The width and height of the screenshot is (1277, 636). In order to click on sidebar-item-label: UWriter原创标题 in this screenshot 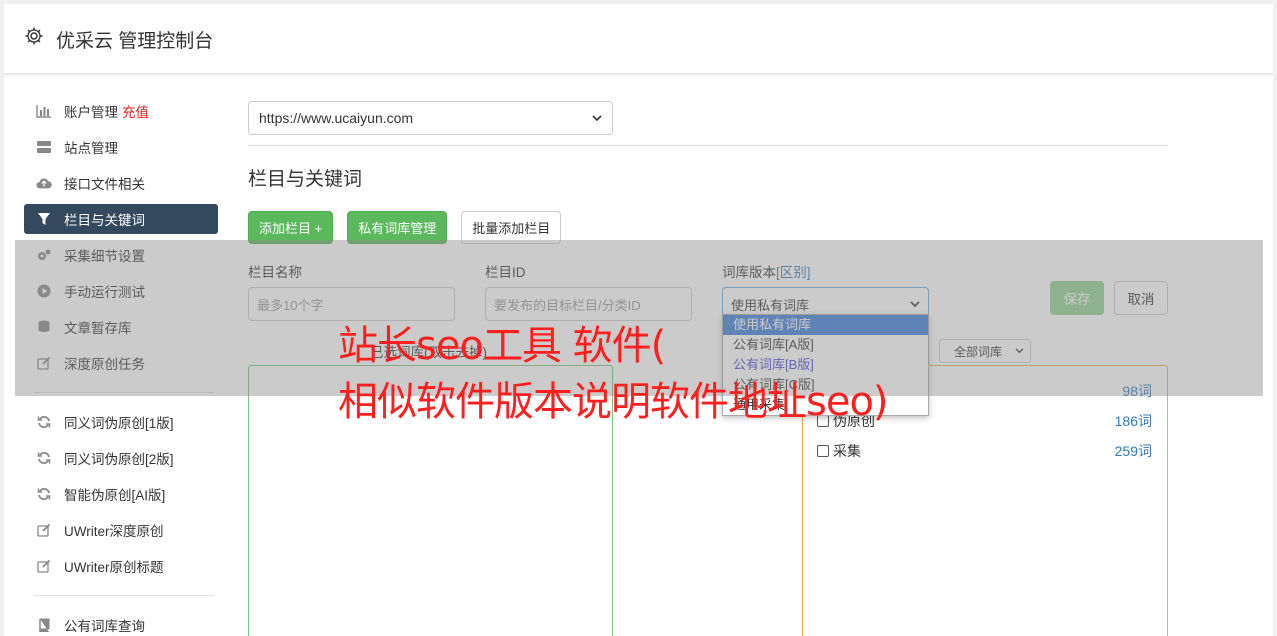, I will do `click(114, 567)`.